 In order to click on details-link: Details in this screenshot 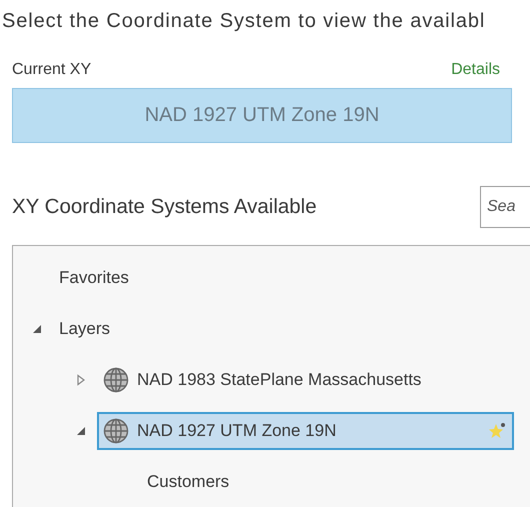, I will do `click(475, 70)`.